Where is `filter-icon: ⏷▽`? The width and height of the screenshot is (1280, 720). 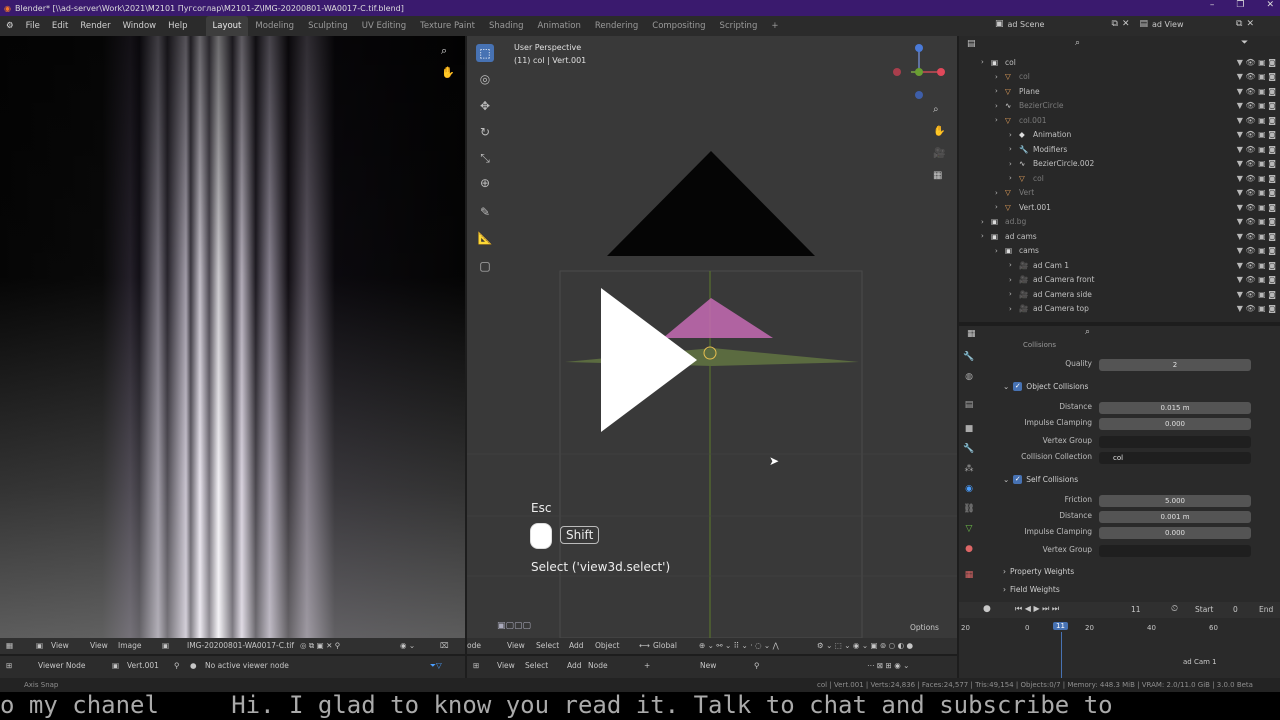
filter-icon: ⏷▽ is located at coordinates (436, 666).